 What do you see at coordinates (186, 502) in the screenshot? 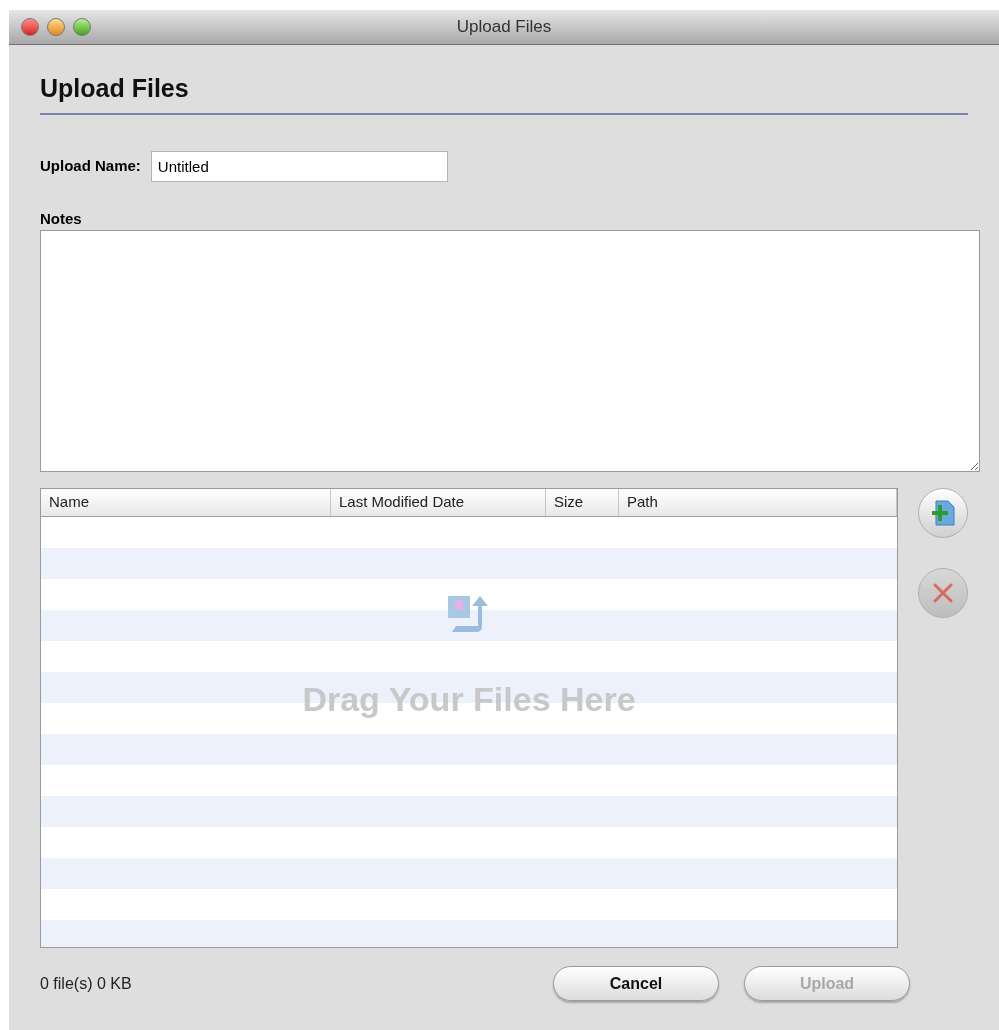
I see `column-header: Name` at bounding box center [186, 502].